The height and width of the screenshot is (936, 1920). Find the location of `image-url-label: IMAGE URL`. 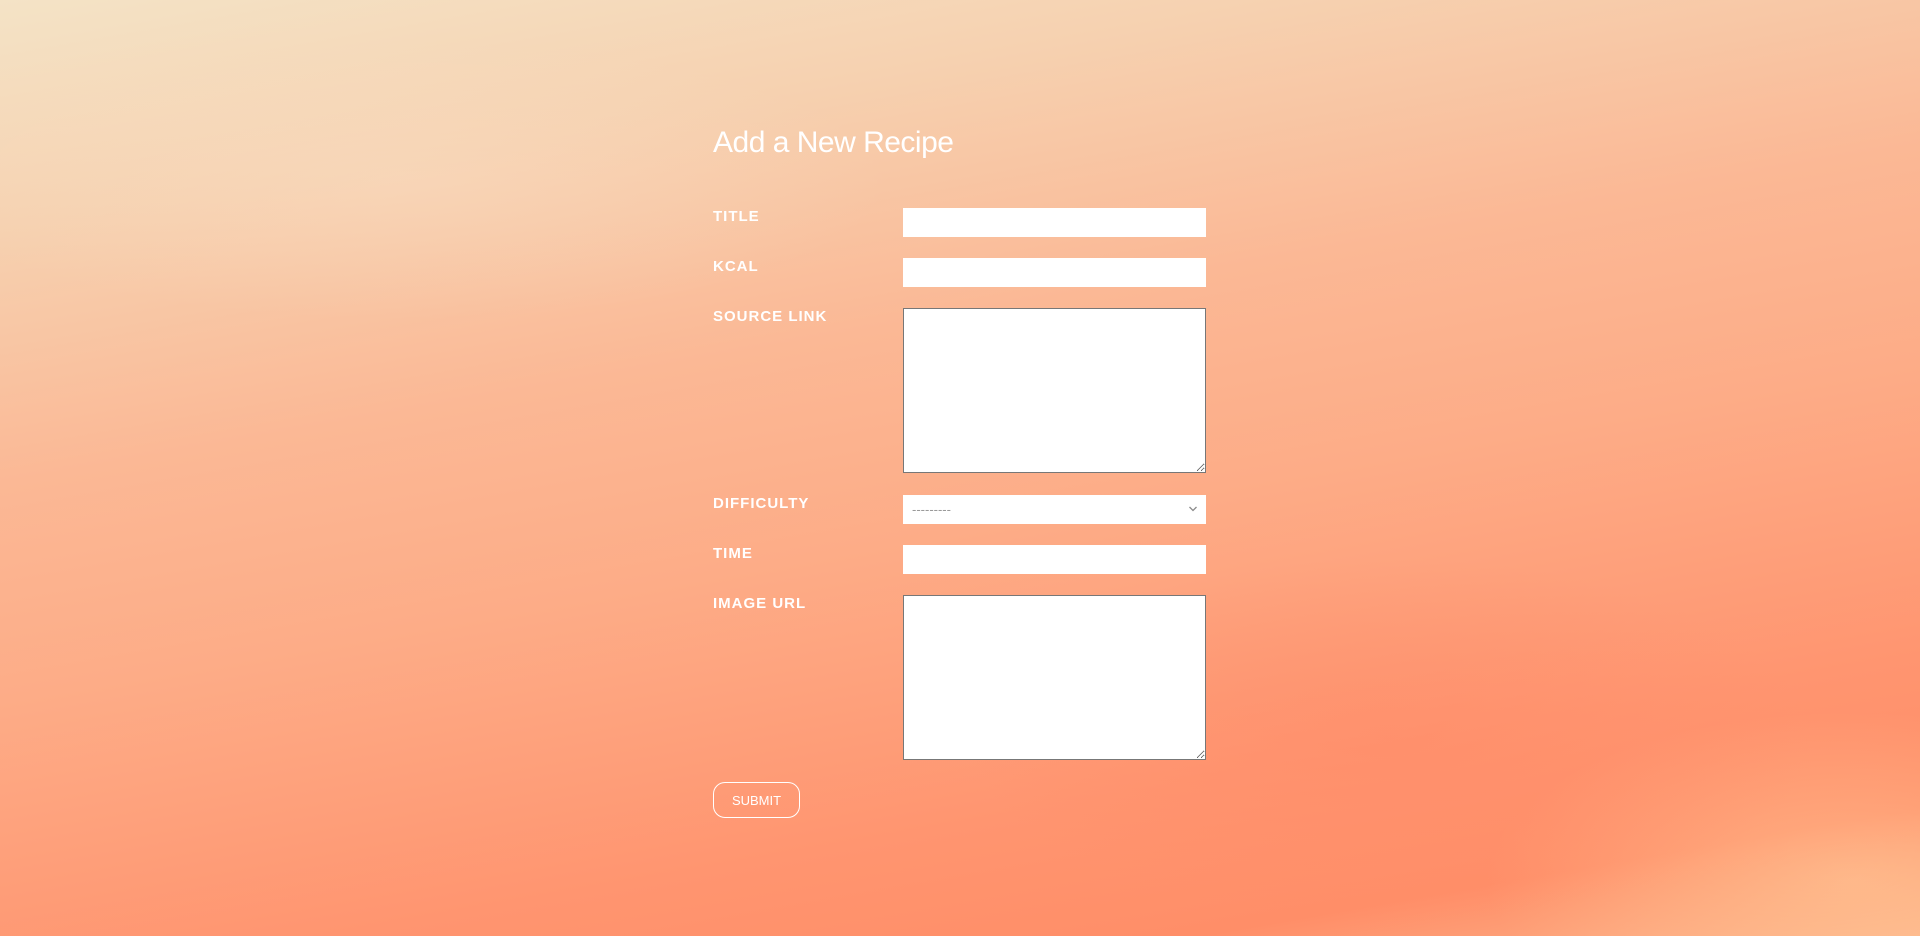

image-url-label: IMAGE URL is located at coordinates (760, 603).